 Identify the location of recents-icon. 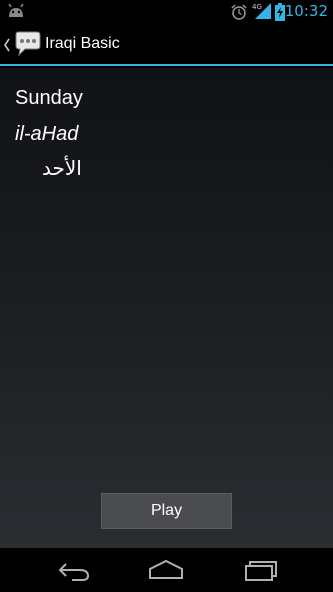
(260, 572).